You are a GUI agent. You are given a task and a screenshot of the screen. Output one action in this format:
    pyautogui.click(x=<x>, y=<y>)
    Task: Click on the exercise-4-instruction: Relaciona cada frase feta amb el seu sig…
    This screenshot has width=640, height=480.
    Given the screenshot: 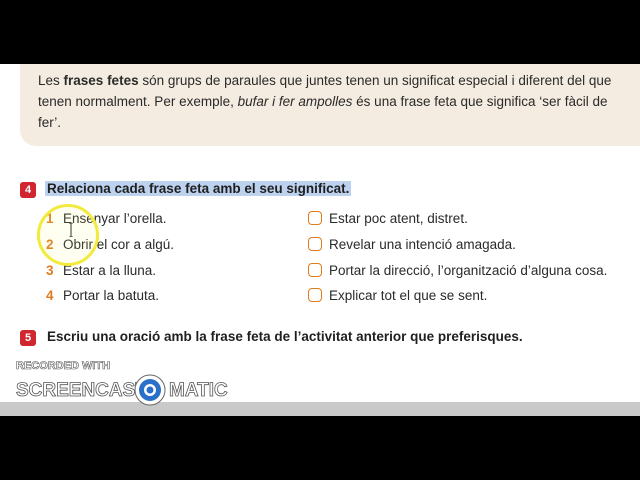 What is the action you would take?
    pyautogui.click(x=198, y=188)
    